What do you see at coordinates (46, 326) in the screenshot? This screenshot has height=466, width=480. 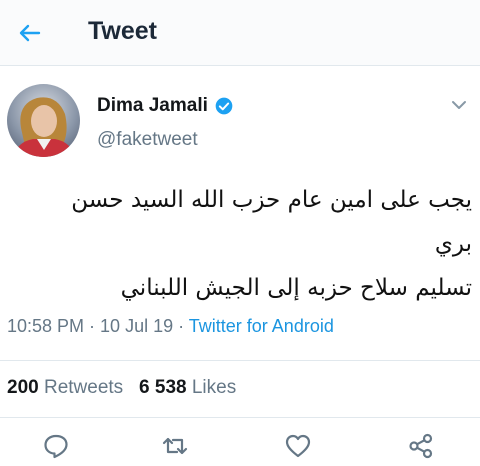 I see `tweet-time: 10:58 PM` at bounding box center [46, 326].